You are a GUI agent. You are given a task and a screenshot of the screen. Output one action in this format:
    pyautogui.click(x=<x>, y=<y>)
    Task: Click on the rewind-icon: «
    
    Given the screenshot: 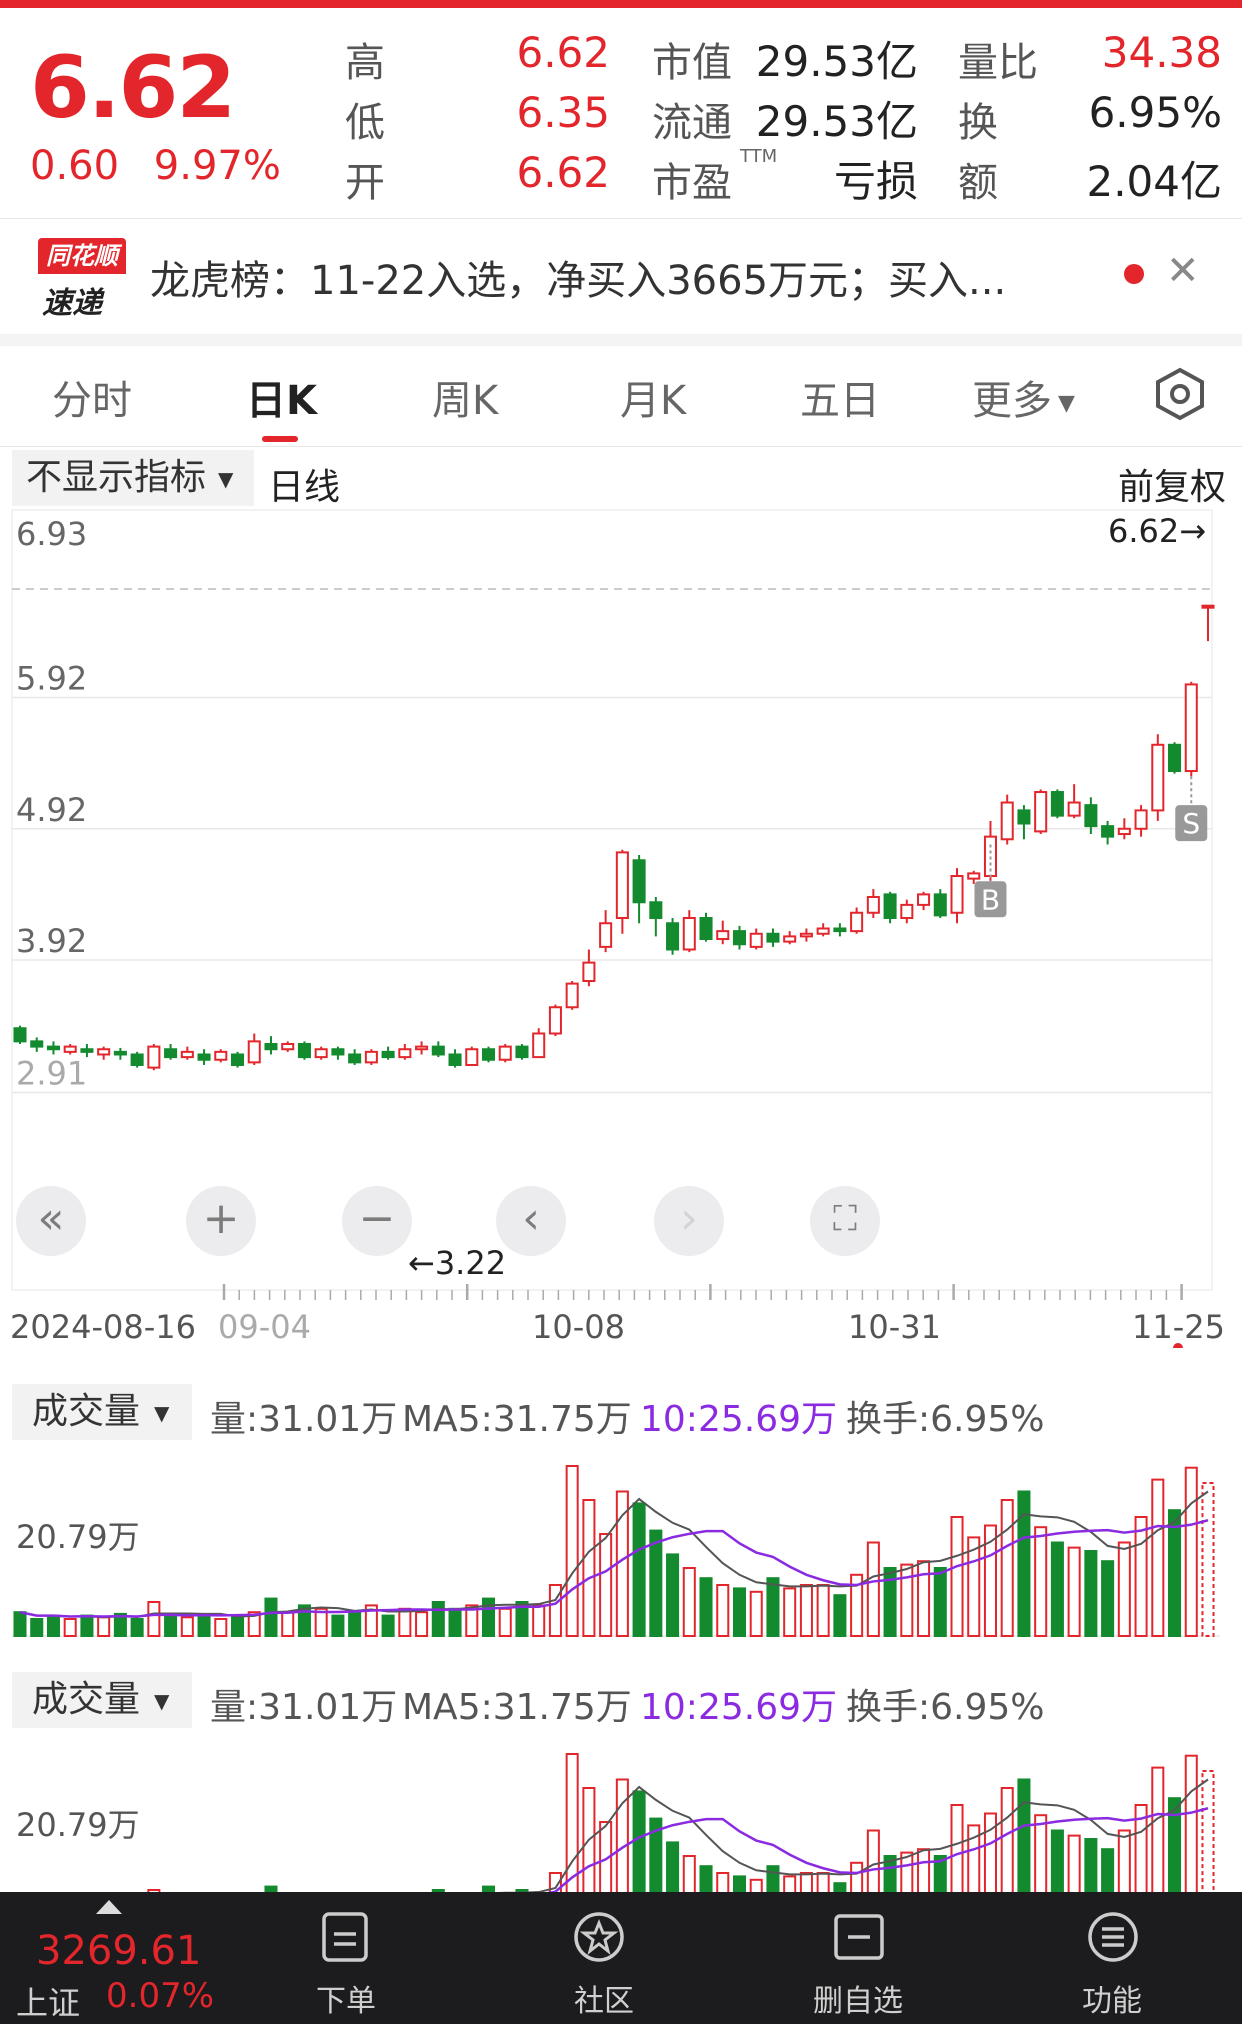 What is the action you would take?
    pyautogui.click(x=51, y=1221)
    